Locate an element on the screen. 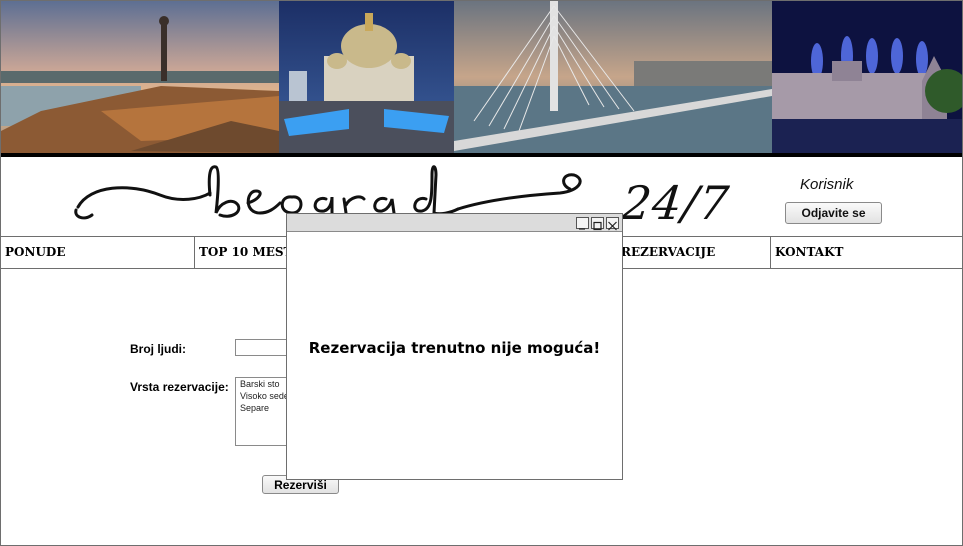 This screenshot has height=546, width=963. banner-photo-cathedral is located at coordinates (366, 77).